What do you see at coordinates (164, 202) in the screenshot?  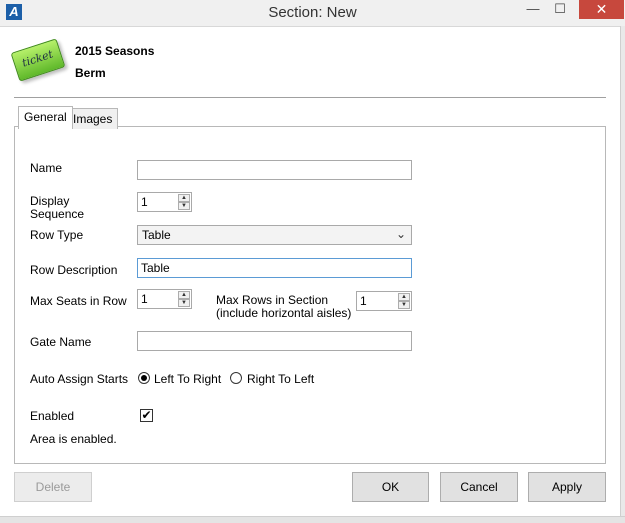 I see `display-sequence-stepper: 1 ▲ ▼` at bounding box center [164, 202].